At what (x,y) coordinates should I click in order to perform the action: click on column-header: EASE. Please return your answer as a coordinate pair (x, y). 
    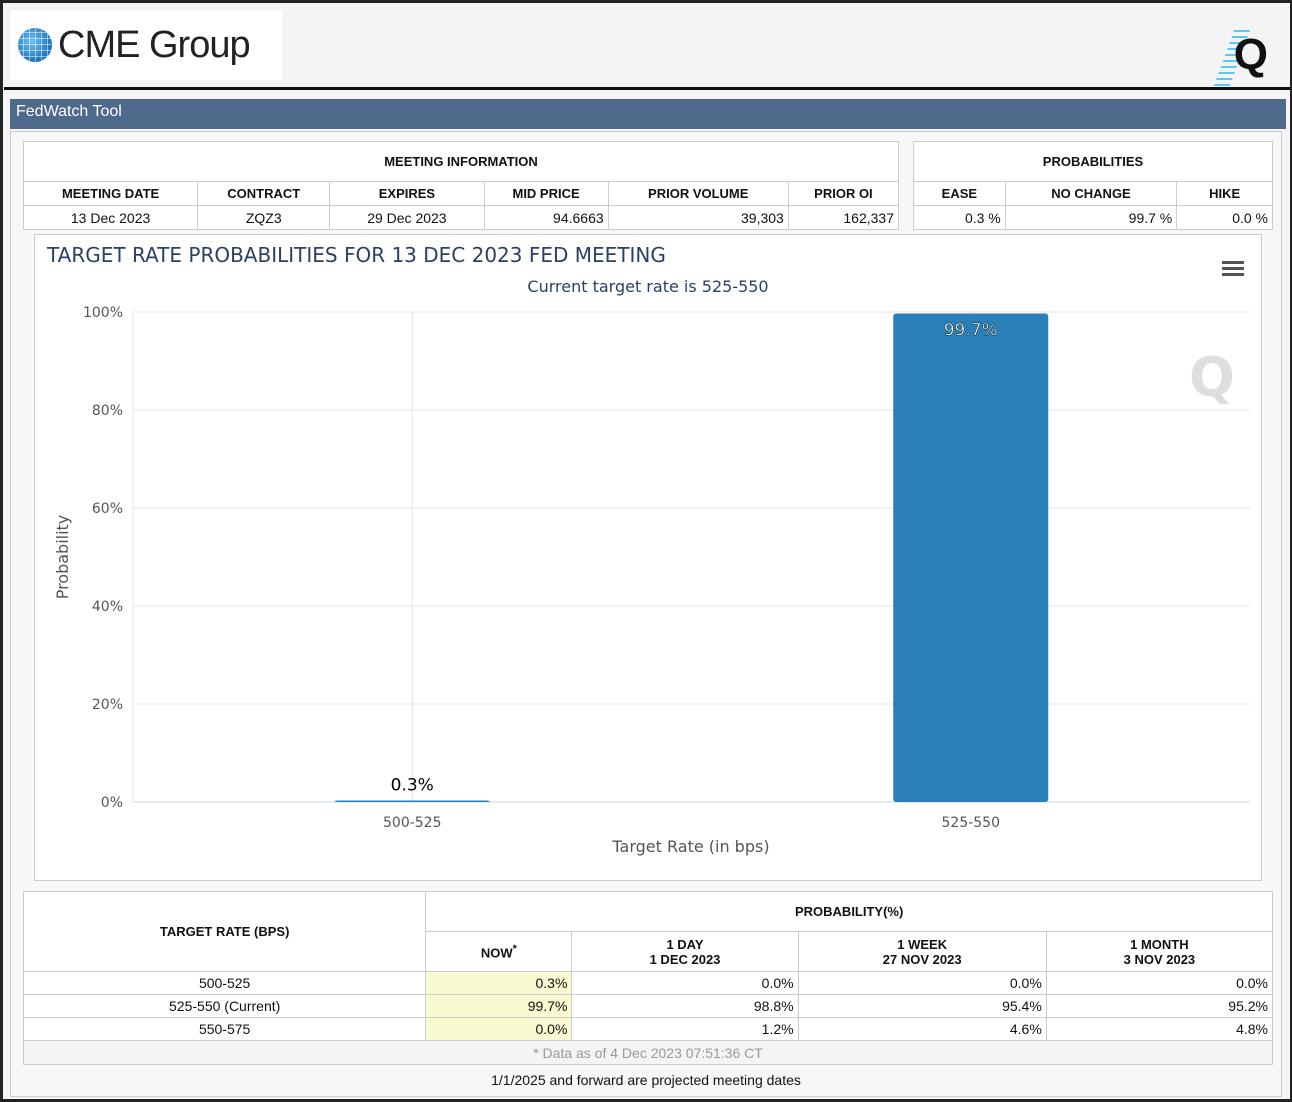
    Looking at the image, I should click on (959, 193).